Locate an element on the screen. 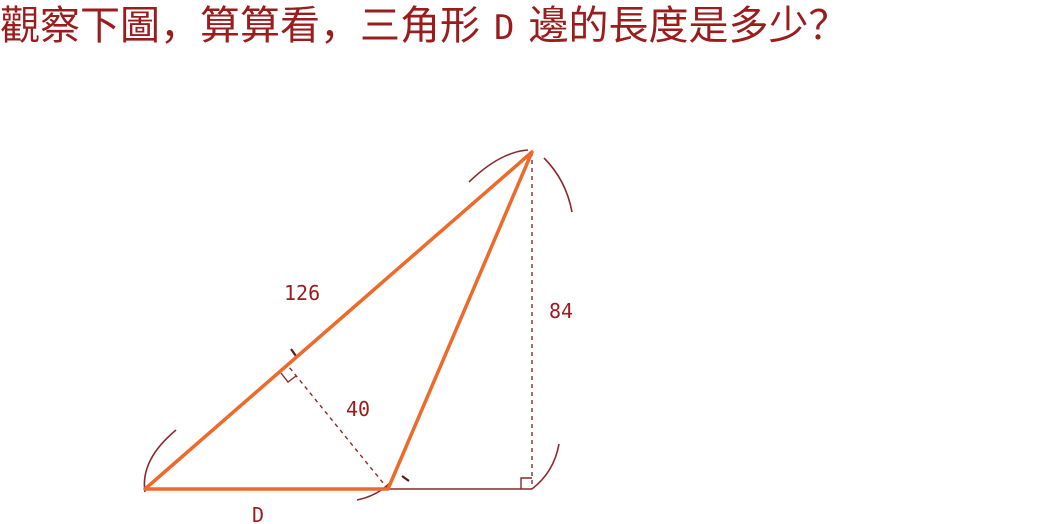 This screenshot has width=1063, height=524. base-label: D is located at coordinates (258, 513).